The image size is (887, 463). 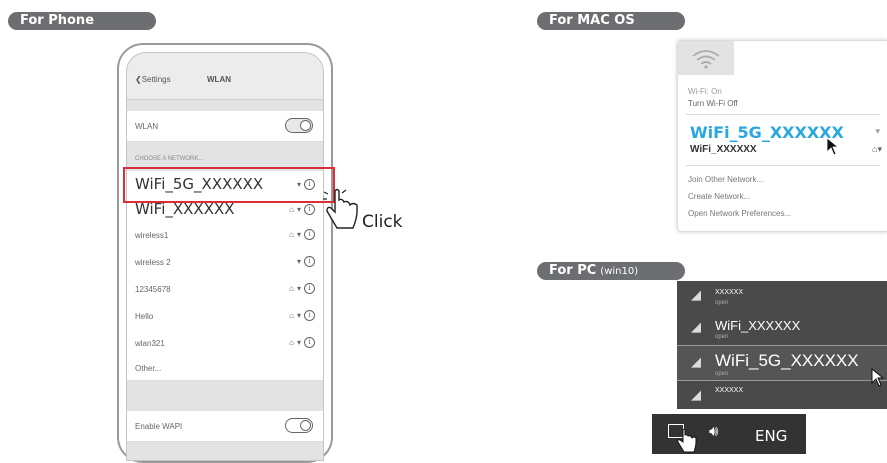 I want to click on list-item: ◢ XXXXXX, so click(x=782, y=395).